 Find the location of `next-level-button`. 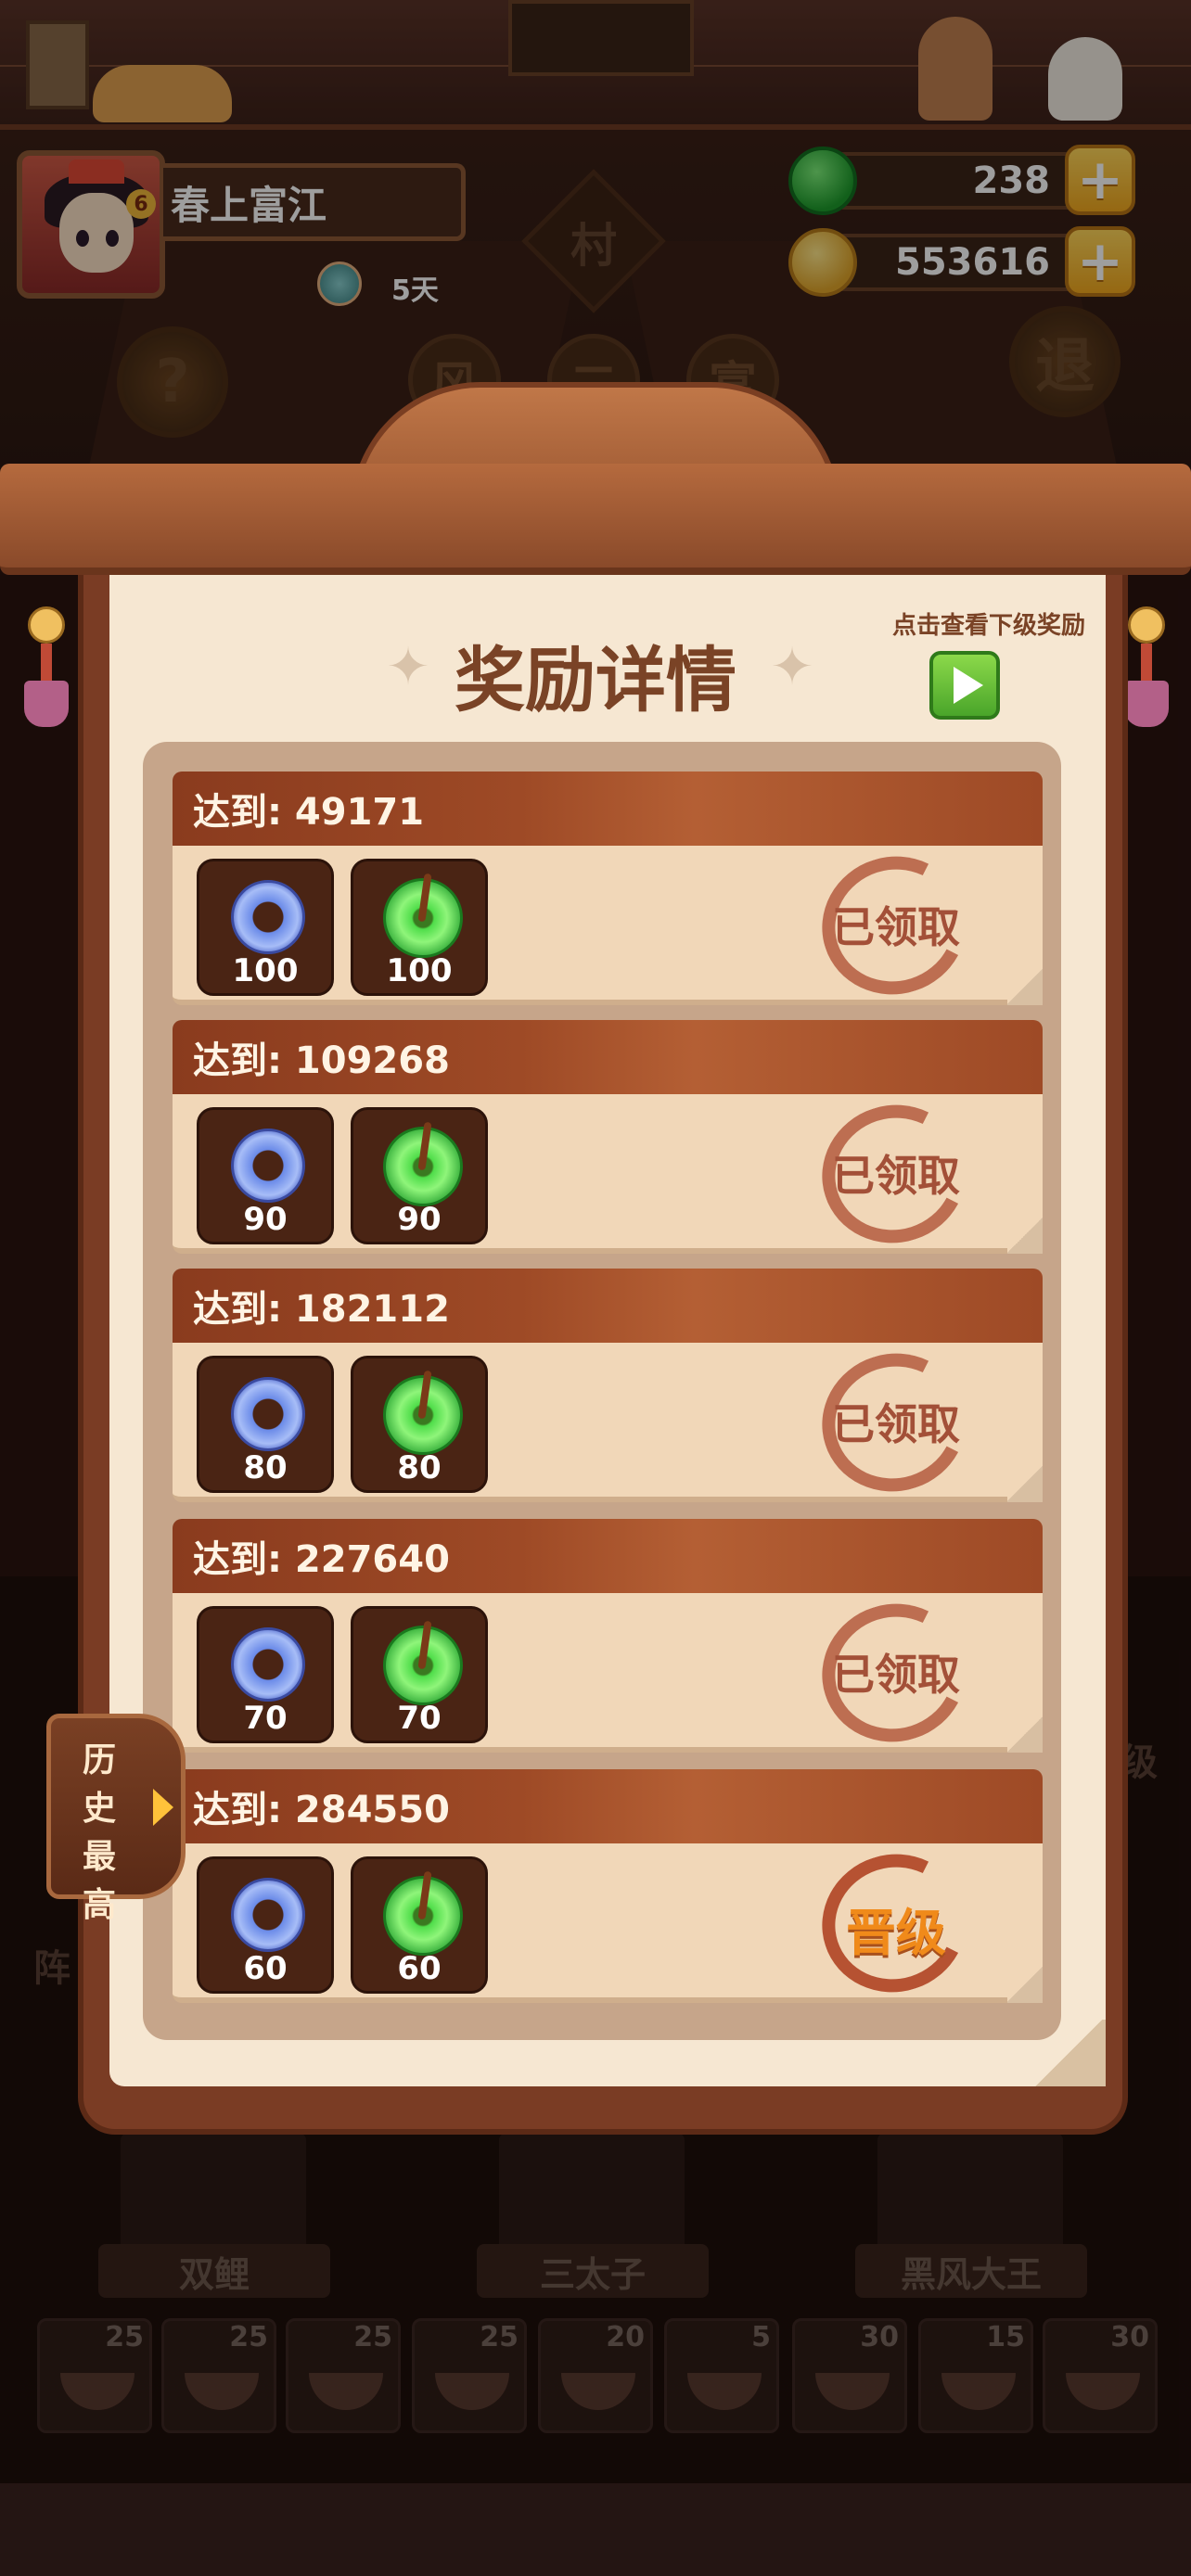

next-level-button is located at coordinates (964, 685).